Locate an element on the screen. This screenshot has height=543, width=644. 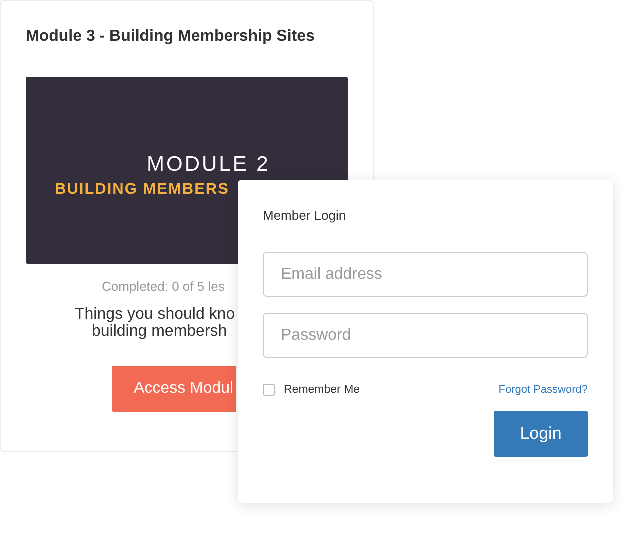
banner-subtitle: BUILDING MEMBERS is located at coordinates (142, 190).